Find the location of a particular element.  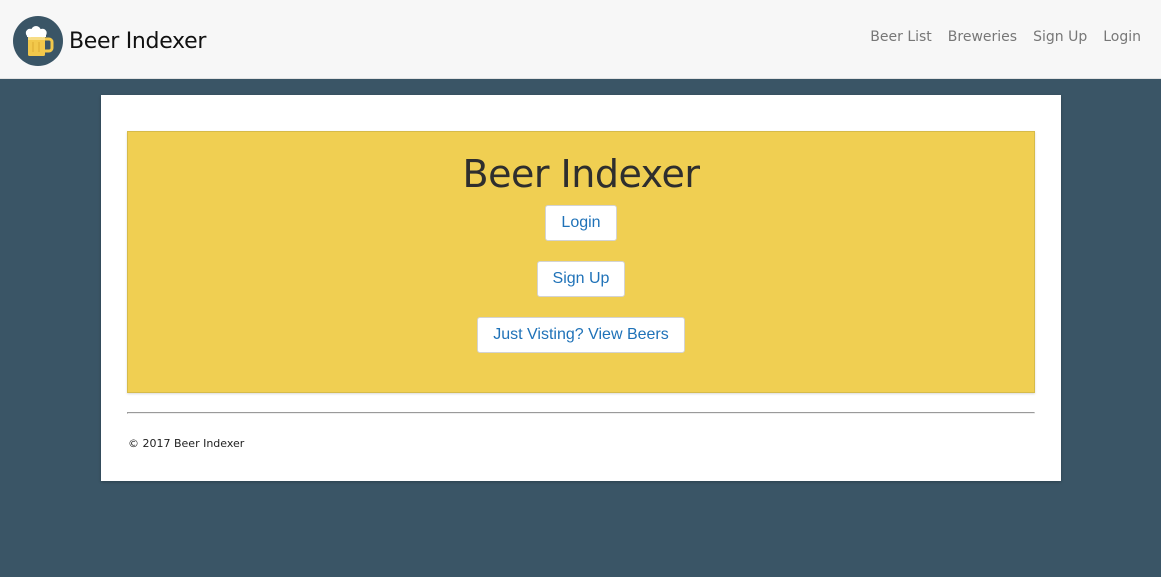

visit-row: Just Visting? View Beers is located at coordinates (581, 335).